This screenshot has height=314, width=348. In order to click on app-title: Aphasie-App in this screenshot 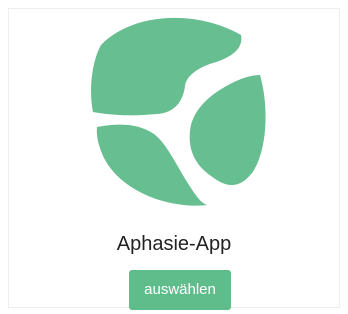, I will do `click(174, 244)`.